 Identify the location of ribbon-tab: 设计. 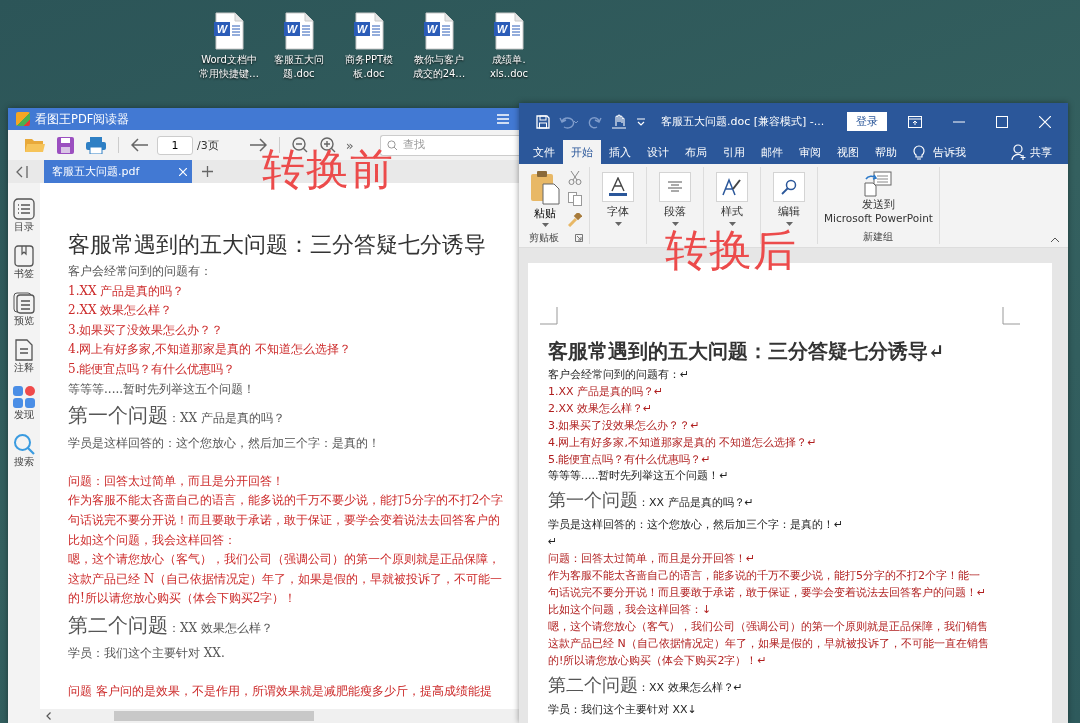
(658, 152).